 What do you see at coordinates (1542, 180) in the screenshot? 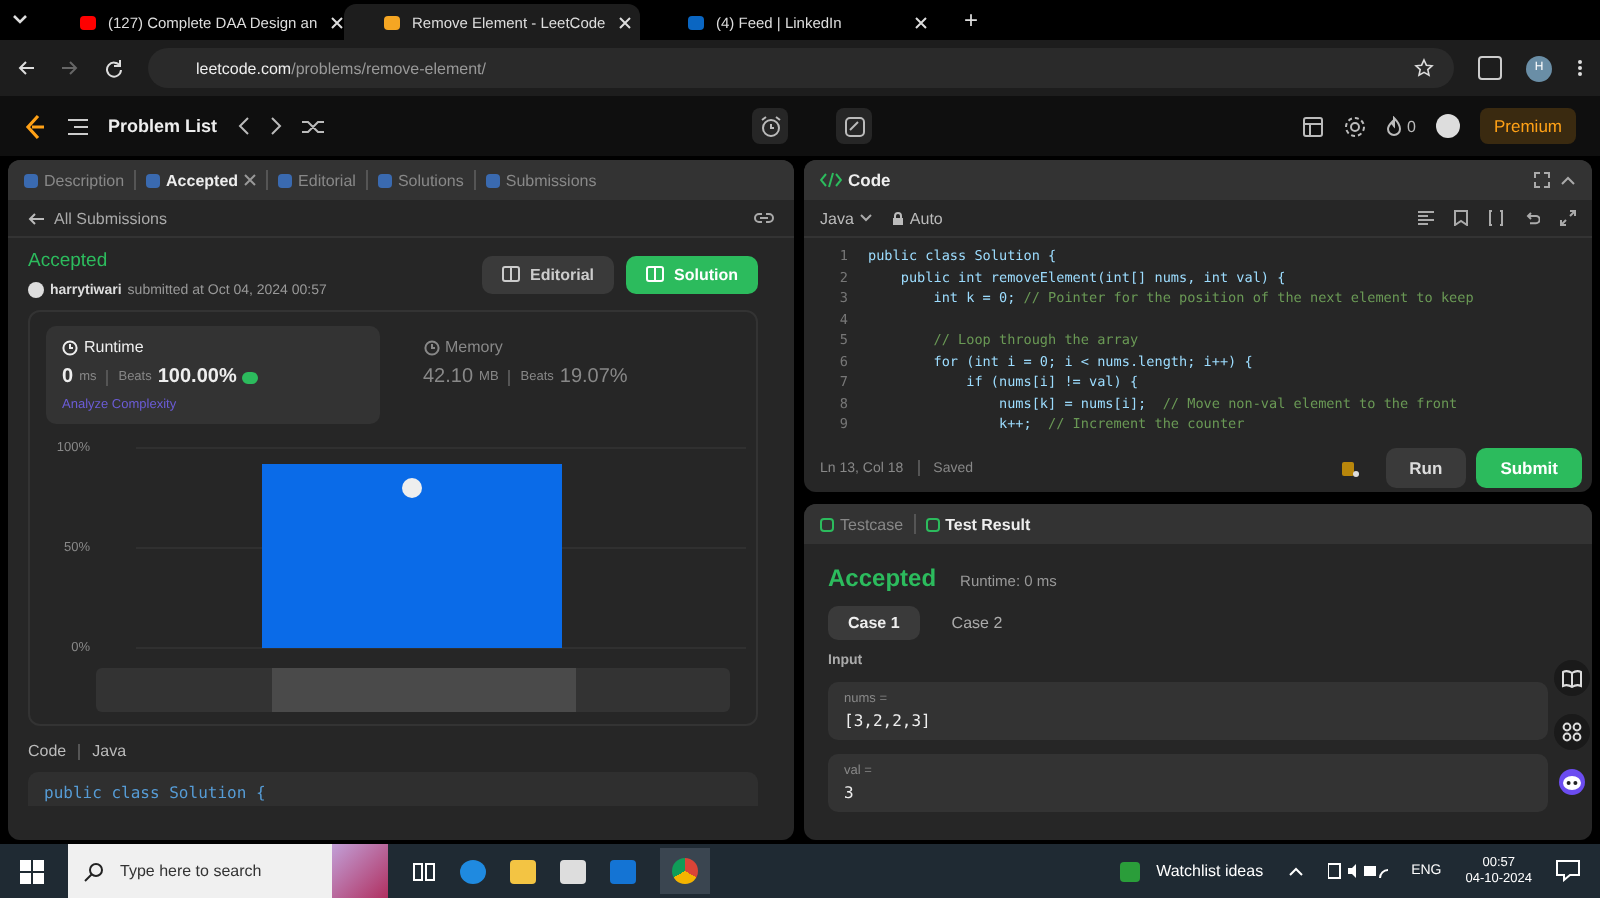
I see `fullscreen-icon` at bounding box center [1542, 180].